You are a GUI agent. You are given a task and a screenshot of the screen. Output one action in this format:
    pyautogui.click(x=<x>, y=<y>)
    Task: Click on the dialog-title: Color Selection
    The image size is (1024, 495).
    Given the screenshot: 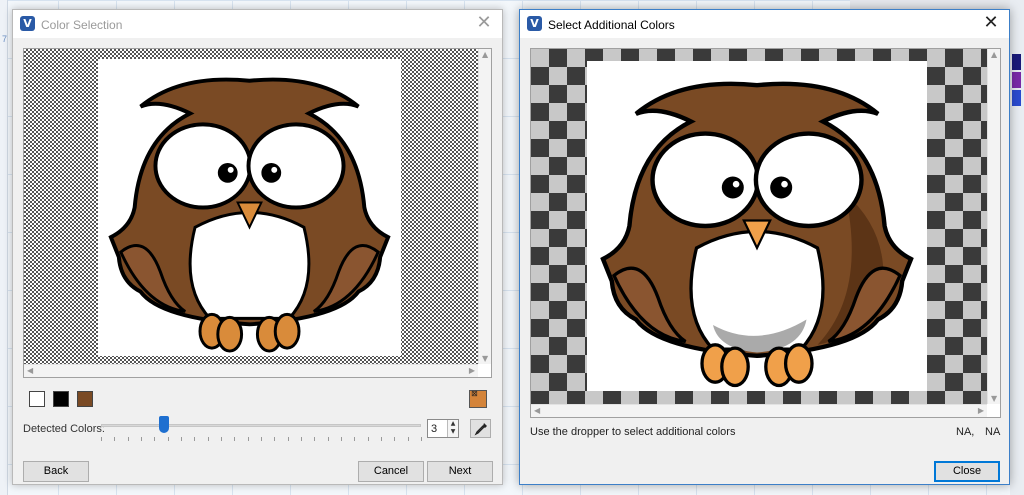 What is the action you would take?
    pyautogui.click(x=82, y=25)
    